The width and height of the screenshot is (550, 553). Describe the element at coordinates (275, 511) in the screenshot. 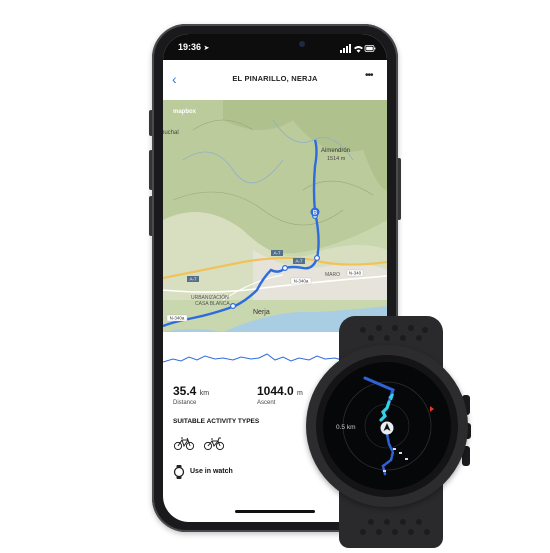

I see `home-indicator` at that location.